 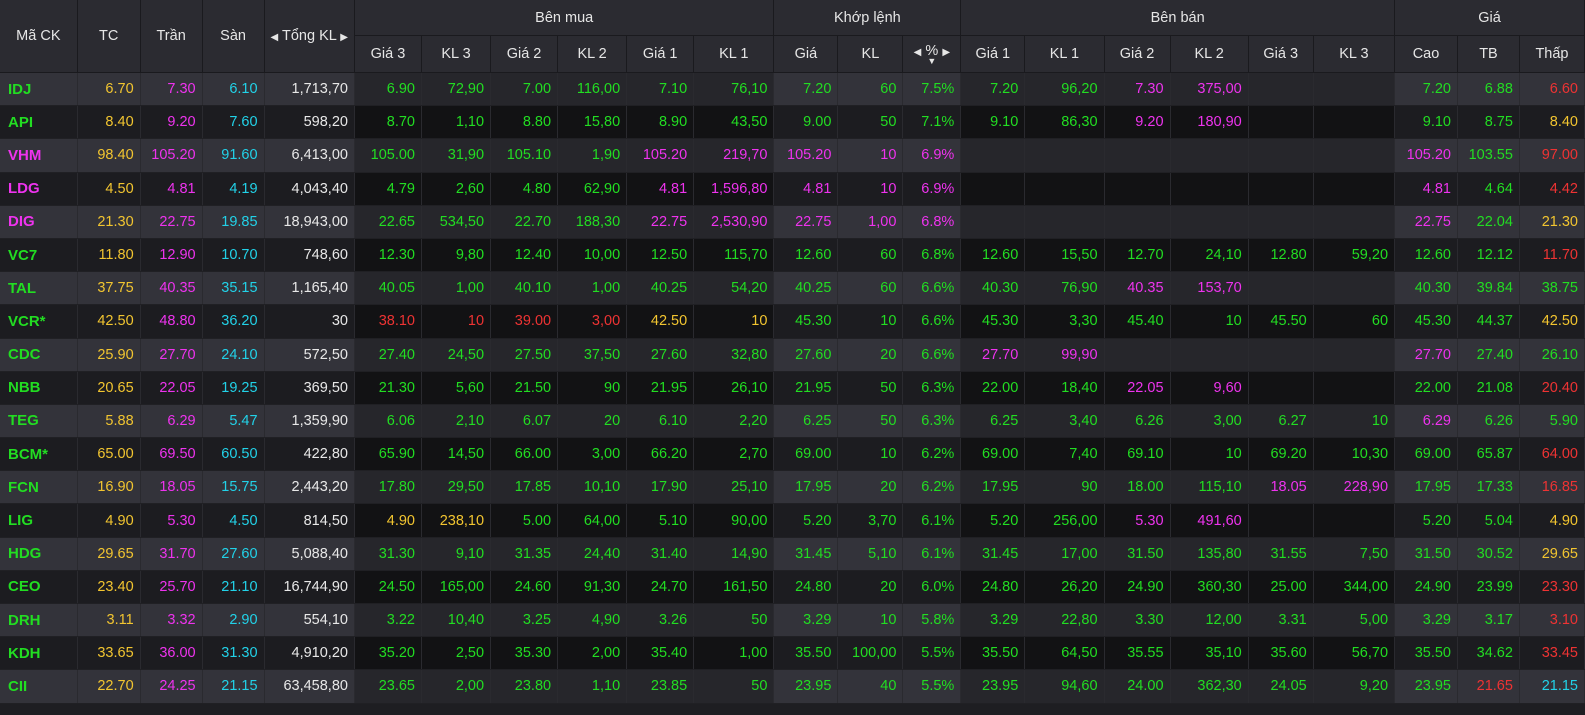 What do you see at coordinates (1426, 653) in the screenshot?
I see `high-price: 35.50` at bounding box center [1426, 653].